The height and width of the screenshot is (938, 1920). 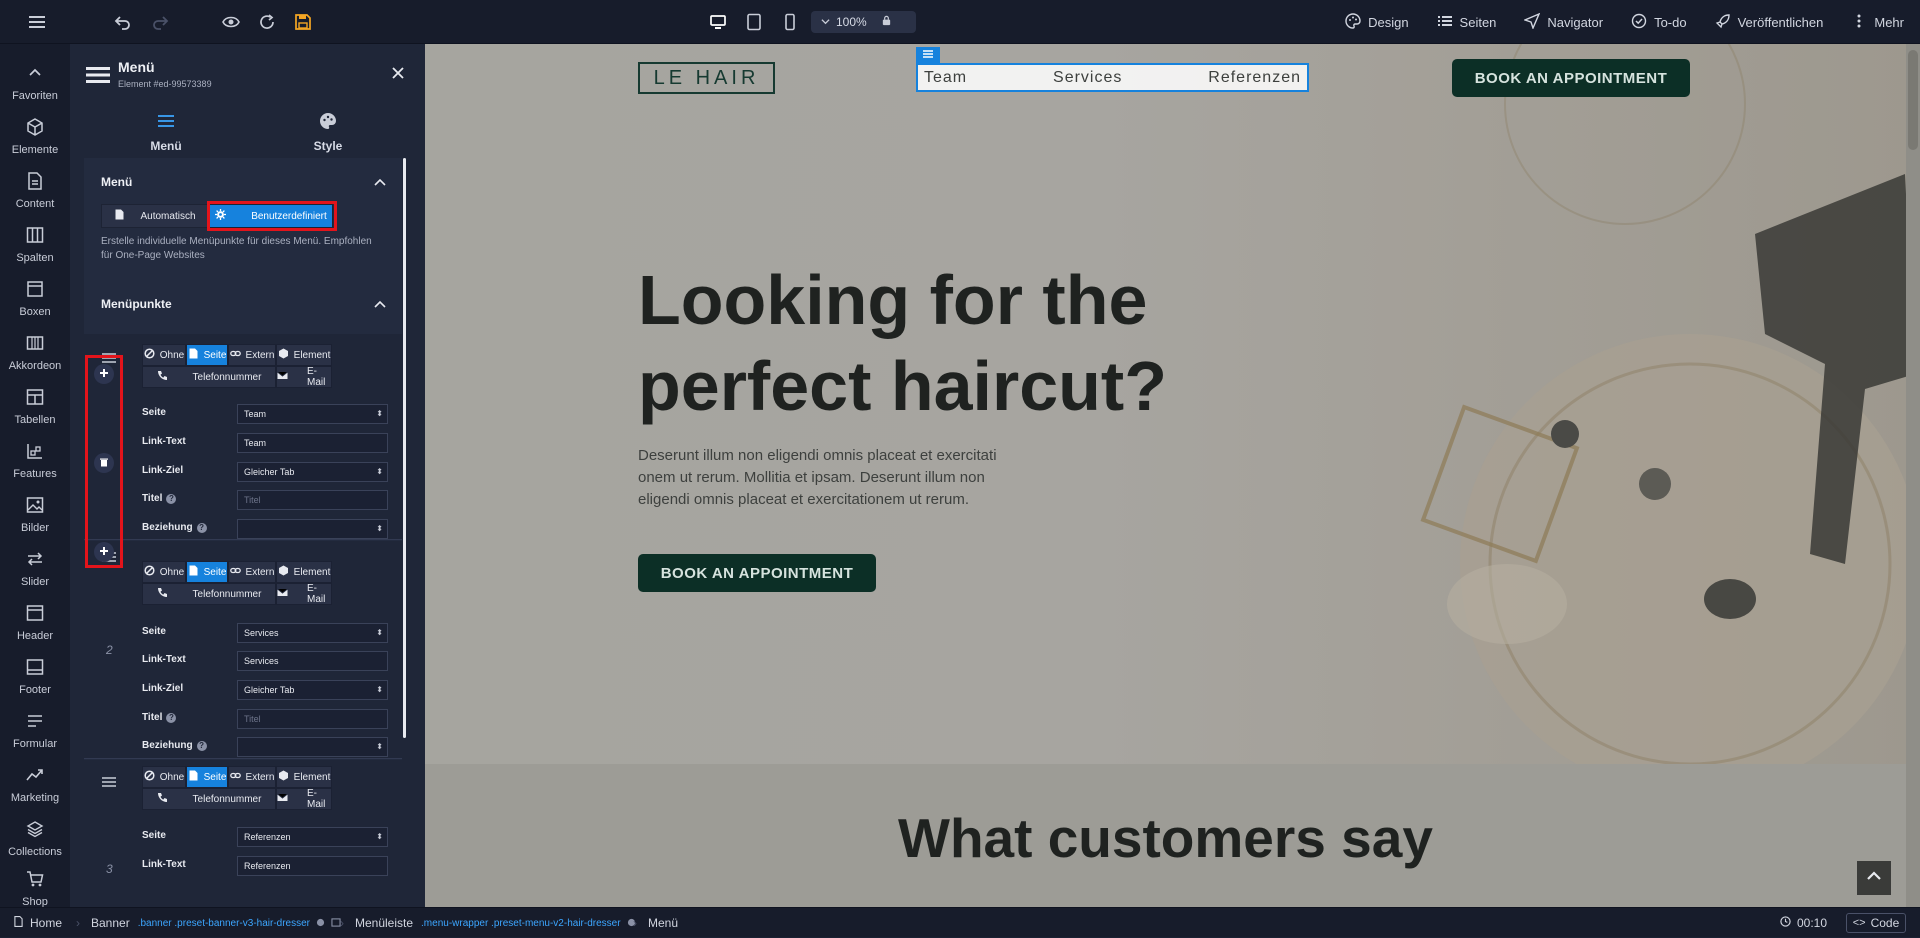 I want to click on redo-button, so click(x=160, y=22).